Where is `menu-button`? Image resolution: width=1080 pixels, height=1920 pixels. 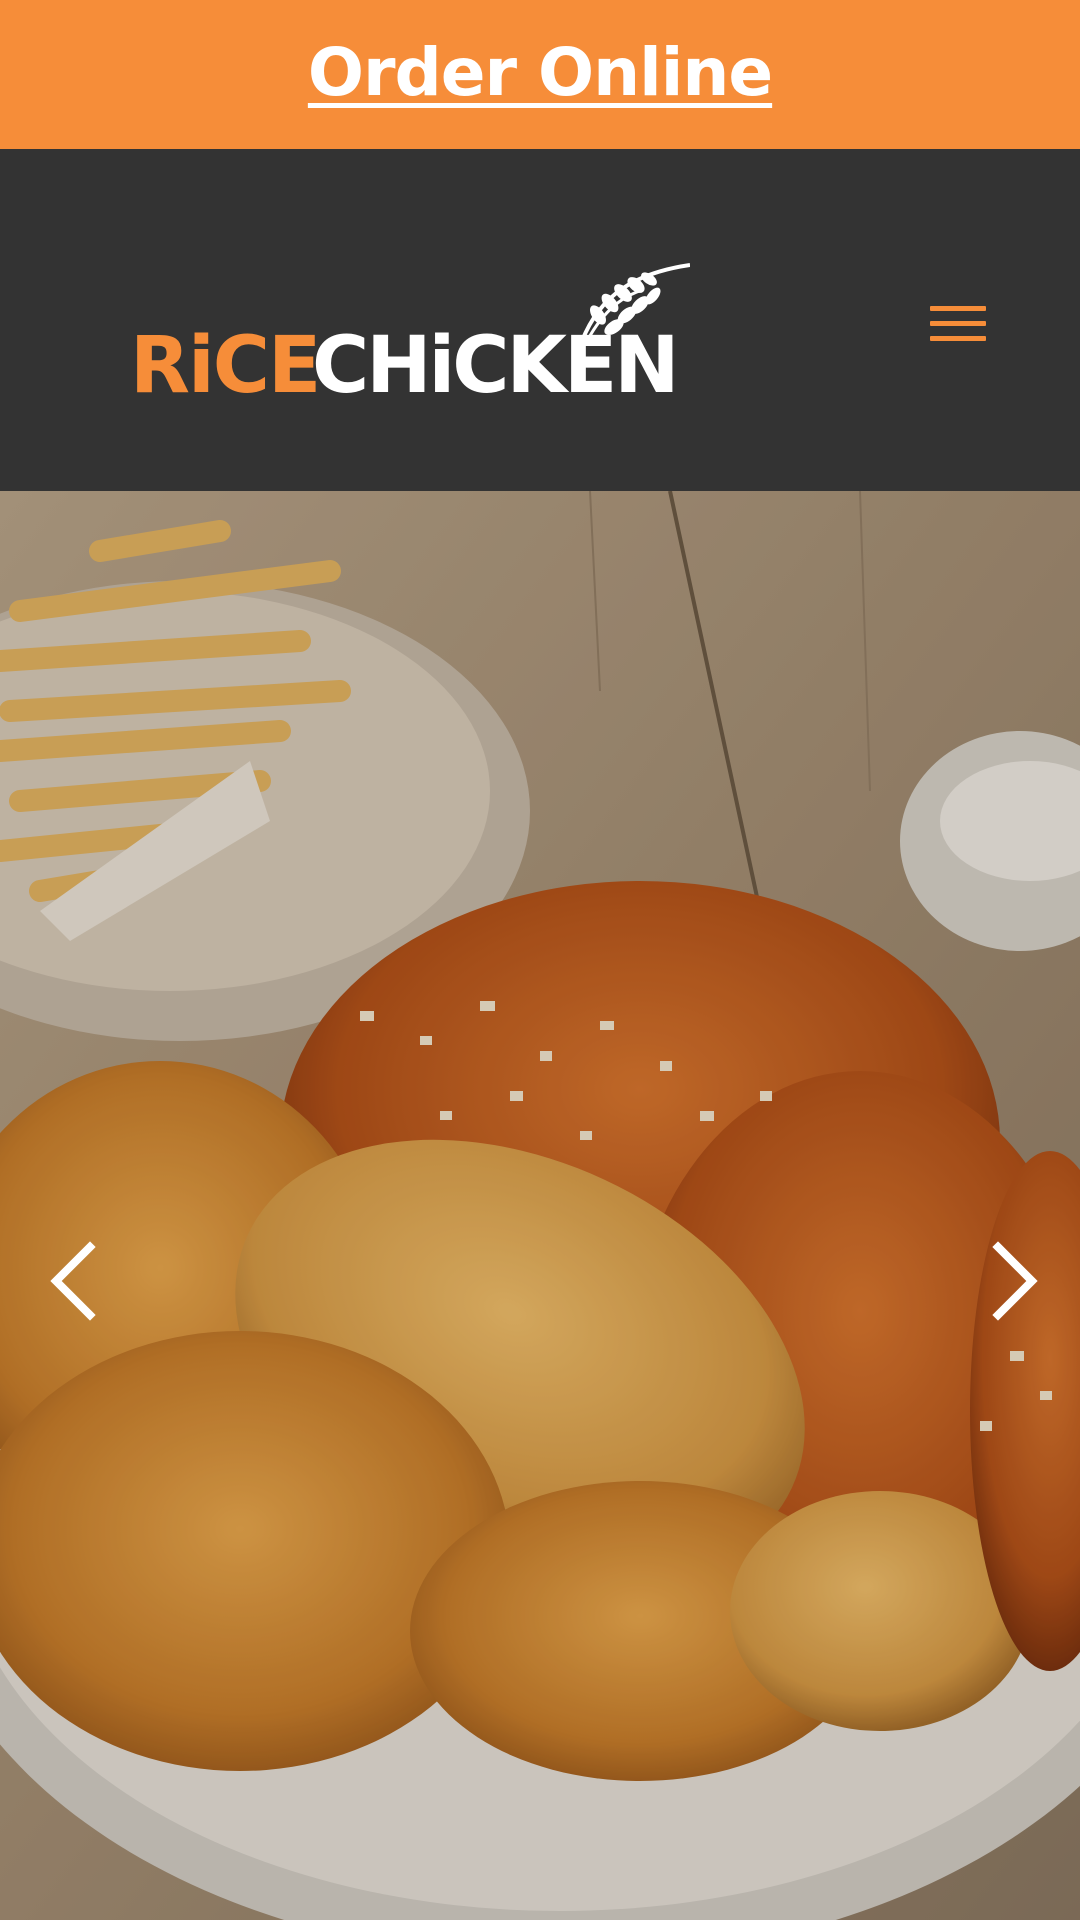
menu-button is located at coordinates (958, 324).